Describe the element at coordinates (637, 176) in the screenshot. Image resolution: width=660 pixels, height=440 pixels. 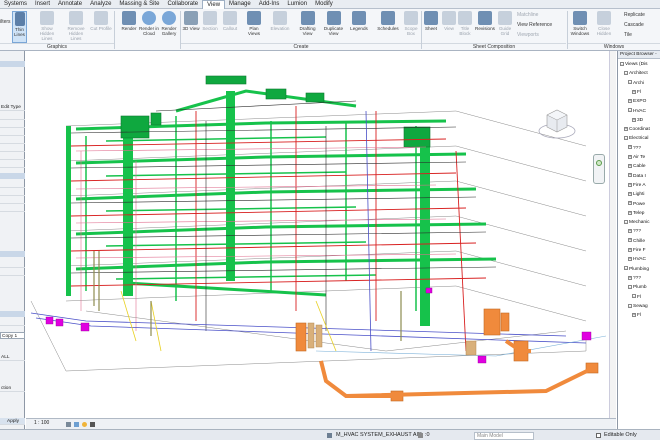
I see `browser-node: + Data I` at that location.